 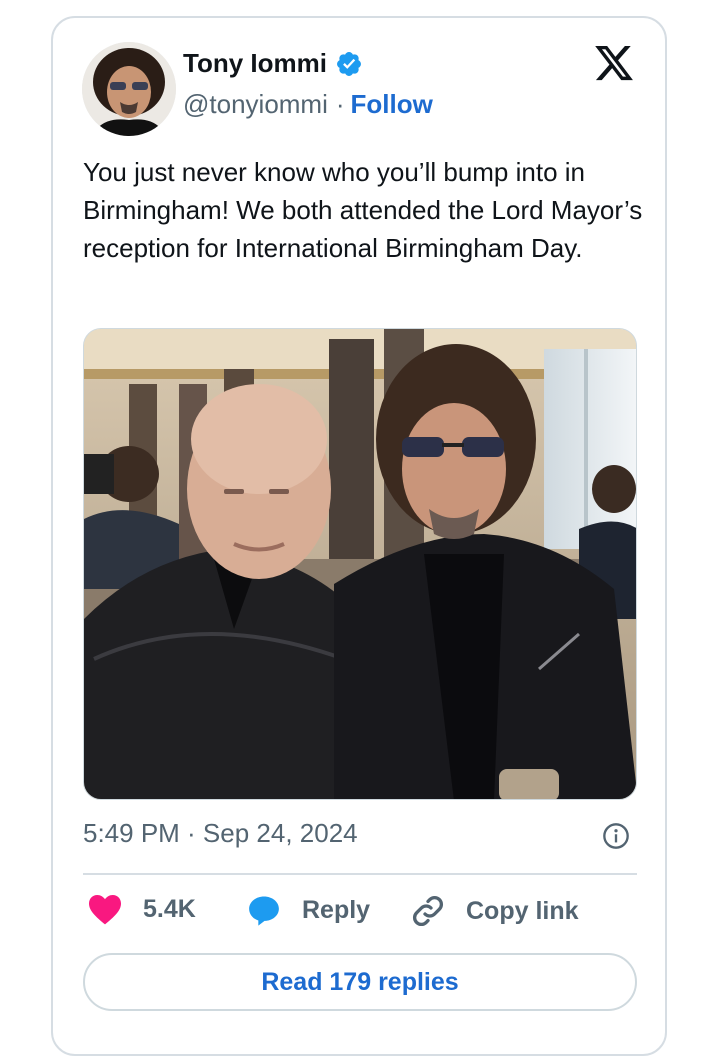 What do you see at coordinates (255, 104) in the screenshot?
I see `author-handle: @tonyiommi` at bounding box center [255, 104].